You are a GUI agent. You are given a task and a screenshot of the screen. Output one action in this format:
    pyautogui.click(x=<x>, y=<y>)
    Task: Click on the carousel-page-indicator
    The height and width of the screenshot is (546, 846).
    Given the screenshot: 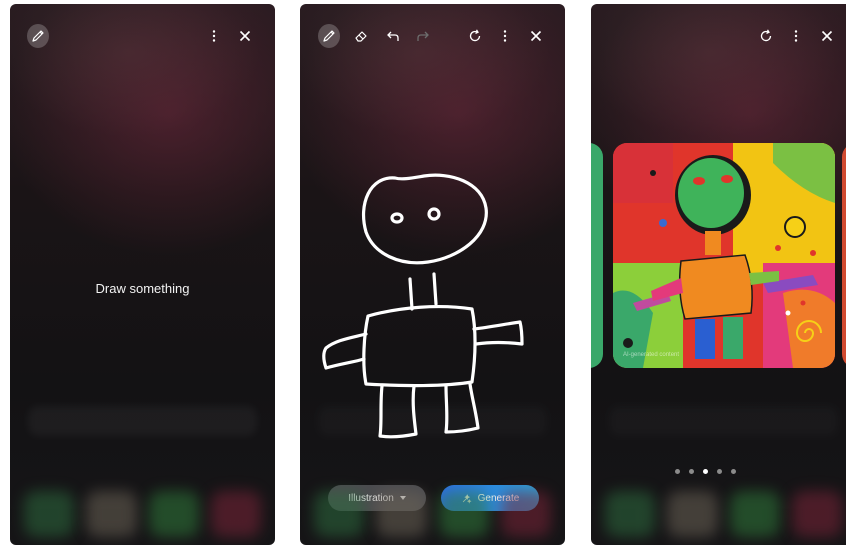 What is the action you would take?
    pyautogui.click(x=718, y=471)
    